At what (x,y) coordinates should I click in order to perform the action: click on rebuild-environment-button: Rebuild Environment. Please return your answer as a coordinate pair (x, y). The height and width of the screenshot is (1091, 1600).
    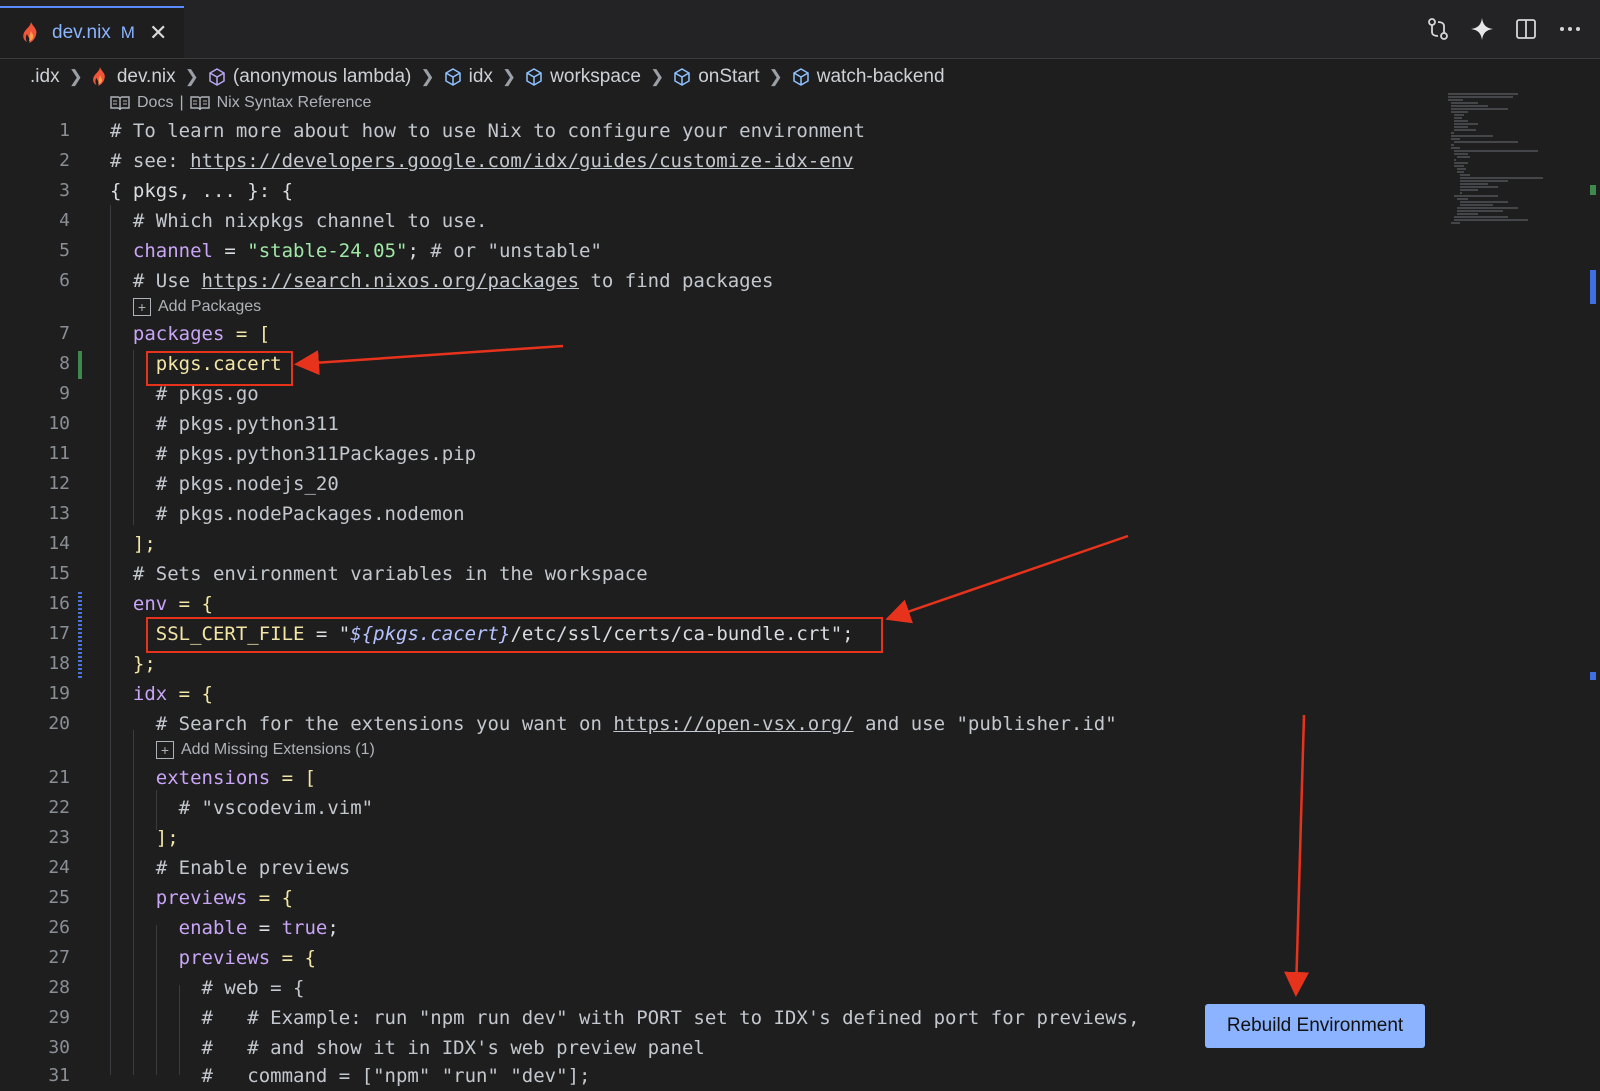
    Looking at the image, I should click on (1315, 1026).